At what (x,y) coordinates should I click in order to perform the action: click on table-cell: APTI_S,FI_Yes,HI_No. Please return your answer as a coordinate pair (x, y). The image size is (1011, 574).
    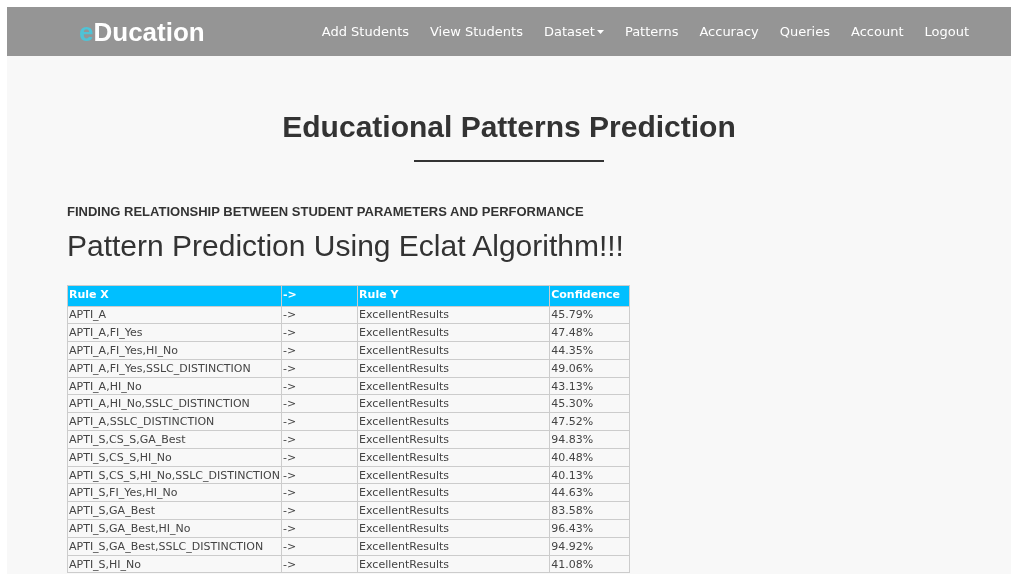
    Looking at the image, I should click on (174, 492).